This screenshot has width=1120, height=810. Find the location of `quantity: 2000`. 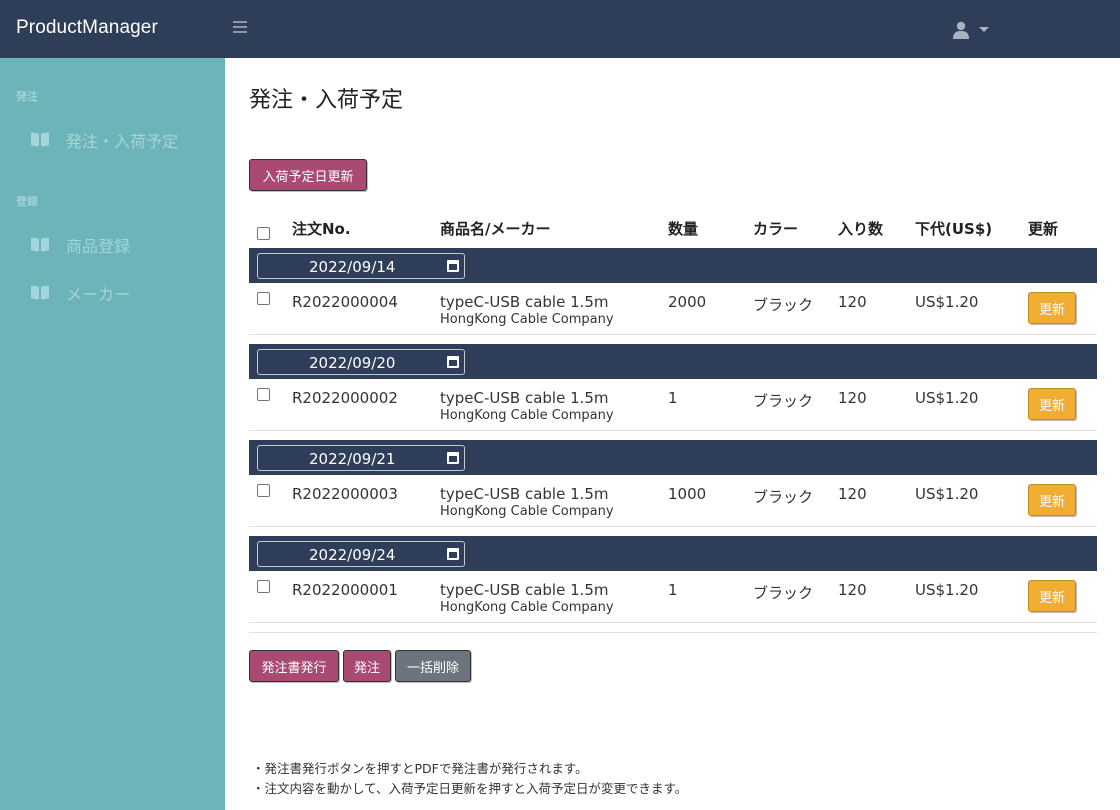

quantity: 2000 is located at coordinates (687, 302).